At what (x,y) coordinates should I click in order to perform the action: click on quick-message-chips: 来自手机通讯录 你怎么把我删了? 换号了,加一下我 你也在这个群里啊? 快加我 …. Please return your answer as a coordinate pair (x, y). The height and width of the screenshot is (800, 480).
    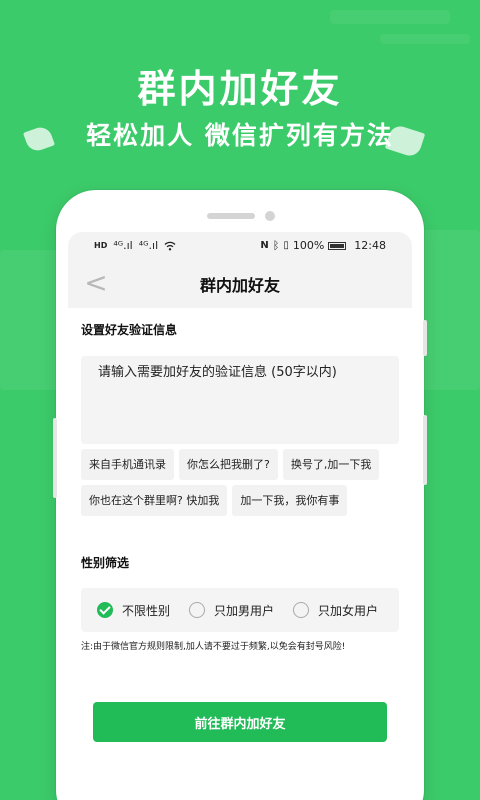
    Looking at the image, I should click on (240, 482).